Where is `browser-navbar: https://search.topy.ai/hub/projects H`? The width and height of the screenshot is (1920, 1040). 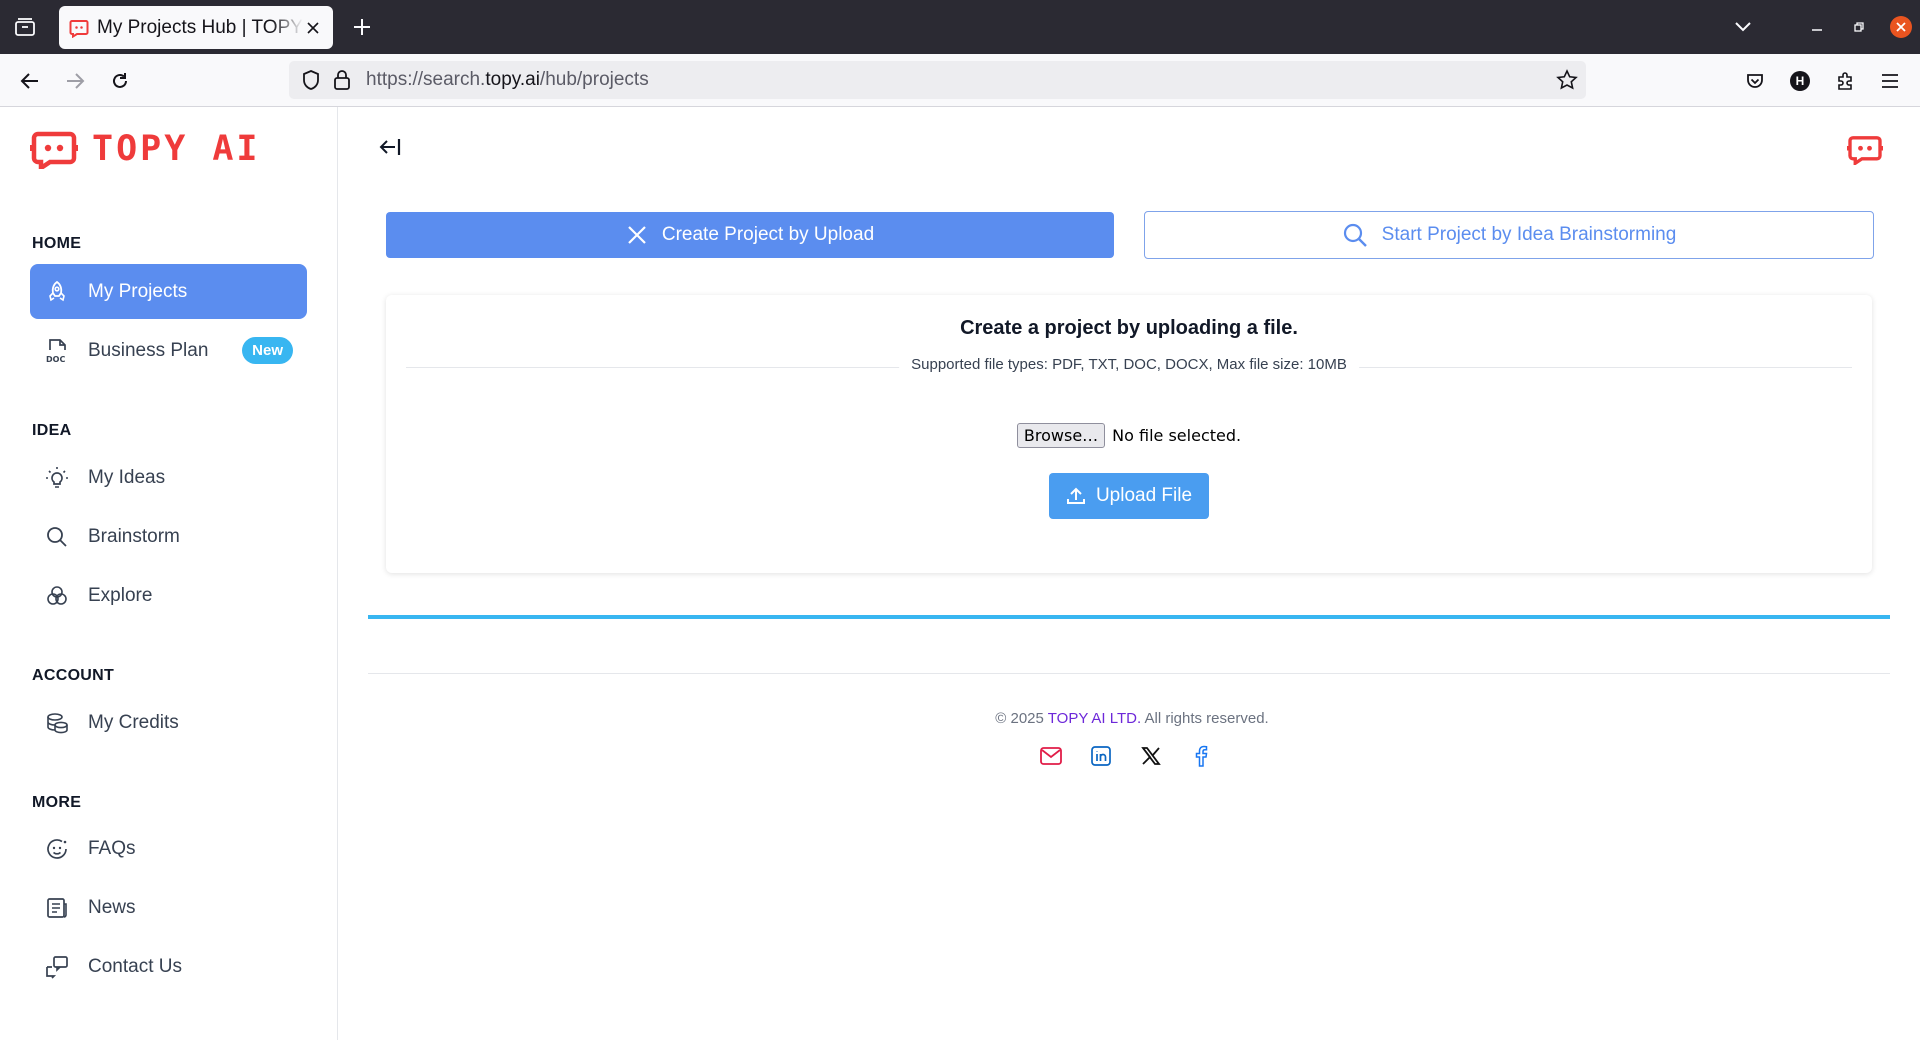 browser-navbar: https://search.topy.ai/hub/projects H is located at coordinates (960, 80).